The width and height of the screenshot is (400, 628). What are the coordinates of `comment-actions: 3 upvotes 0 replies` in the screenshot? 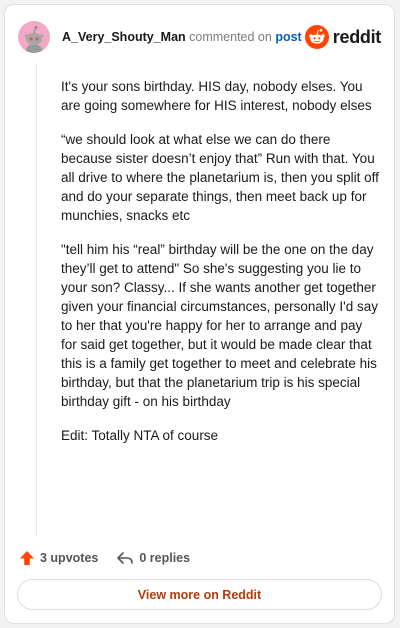 It's located at (104, 558).